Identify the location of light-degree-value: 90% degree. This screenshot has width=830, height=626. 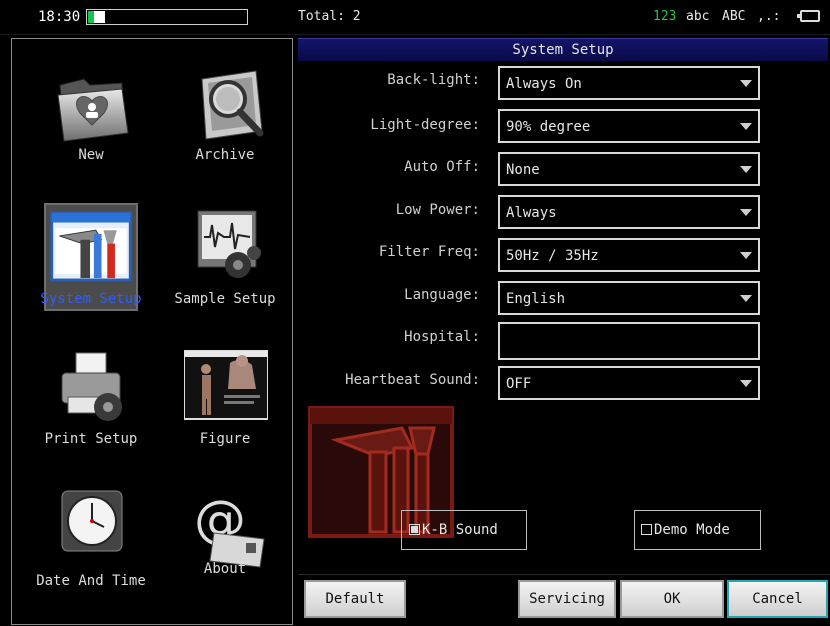
(548, 127).